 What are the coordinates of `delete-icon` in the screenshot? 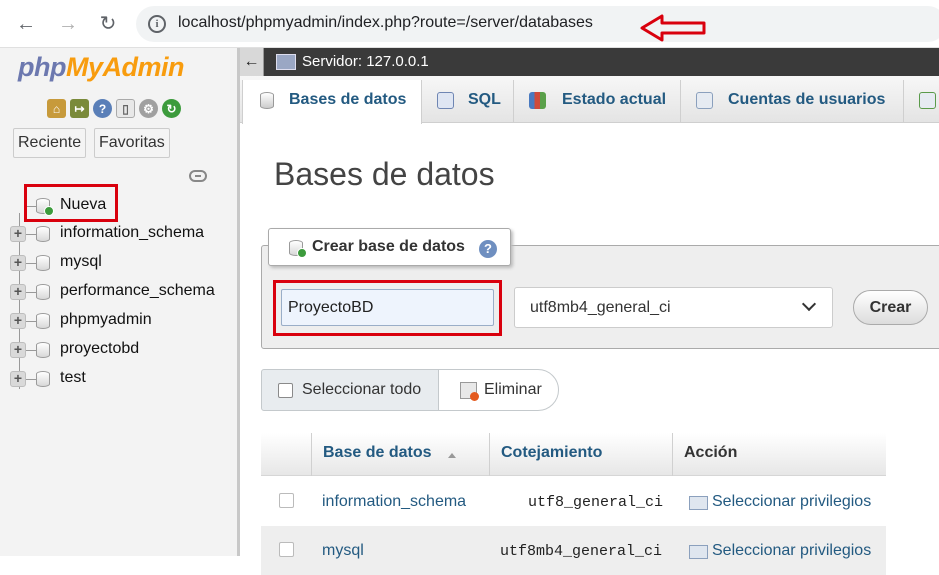 It's located at (469, 391).